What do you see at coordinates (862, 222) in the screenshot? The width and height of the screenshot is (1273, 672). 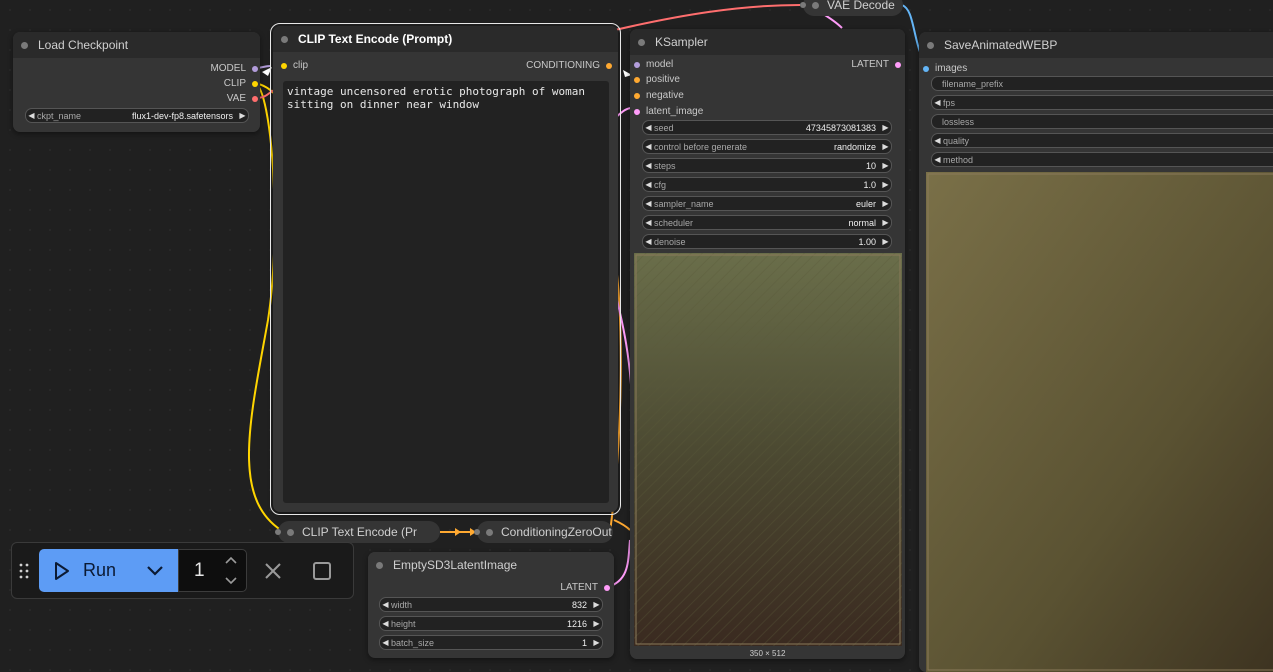 I see `widget-value: normal` at bounding box center [862, 222].